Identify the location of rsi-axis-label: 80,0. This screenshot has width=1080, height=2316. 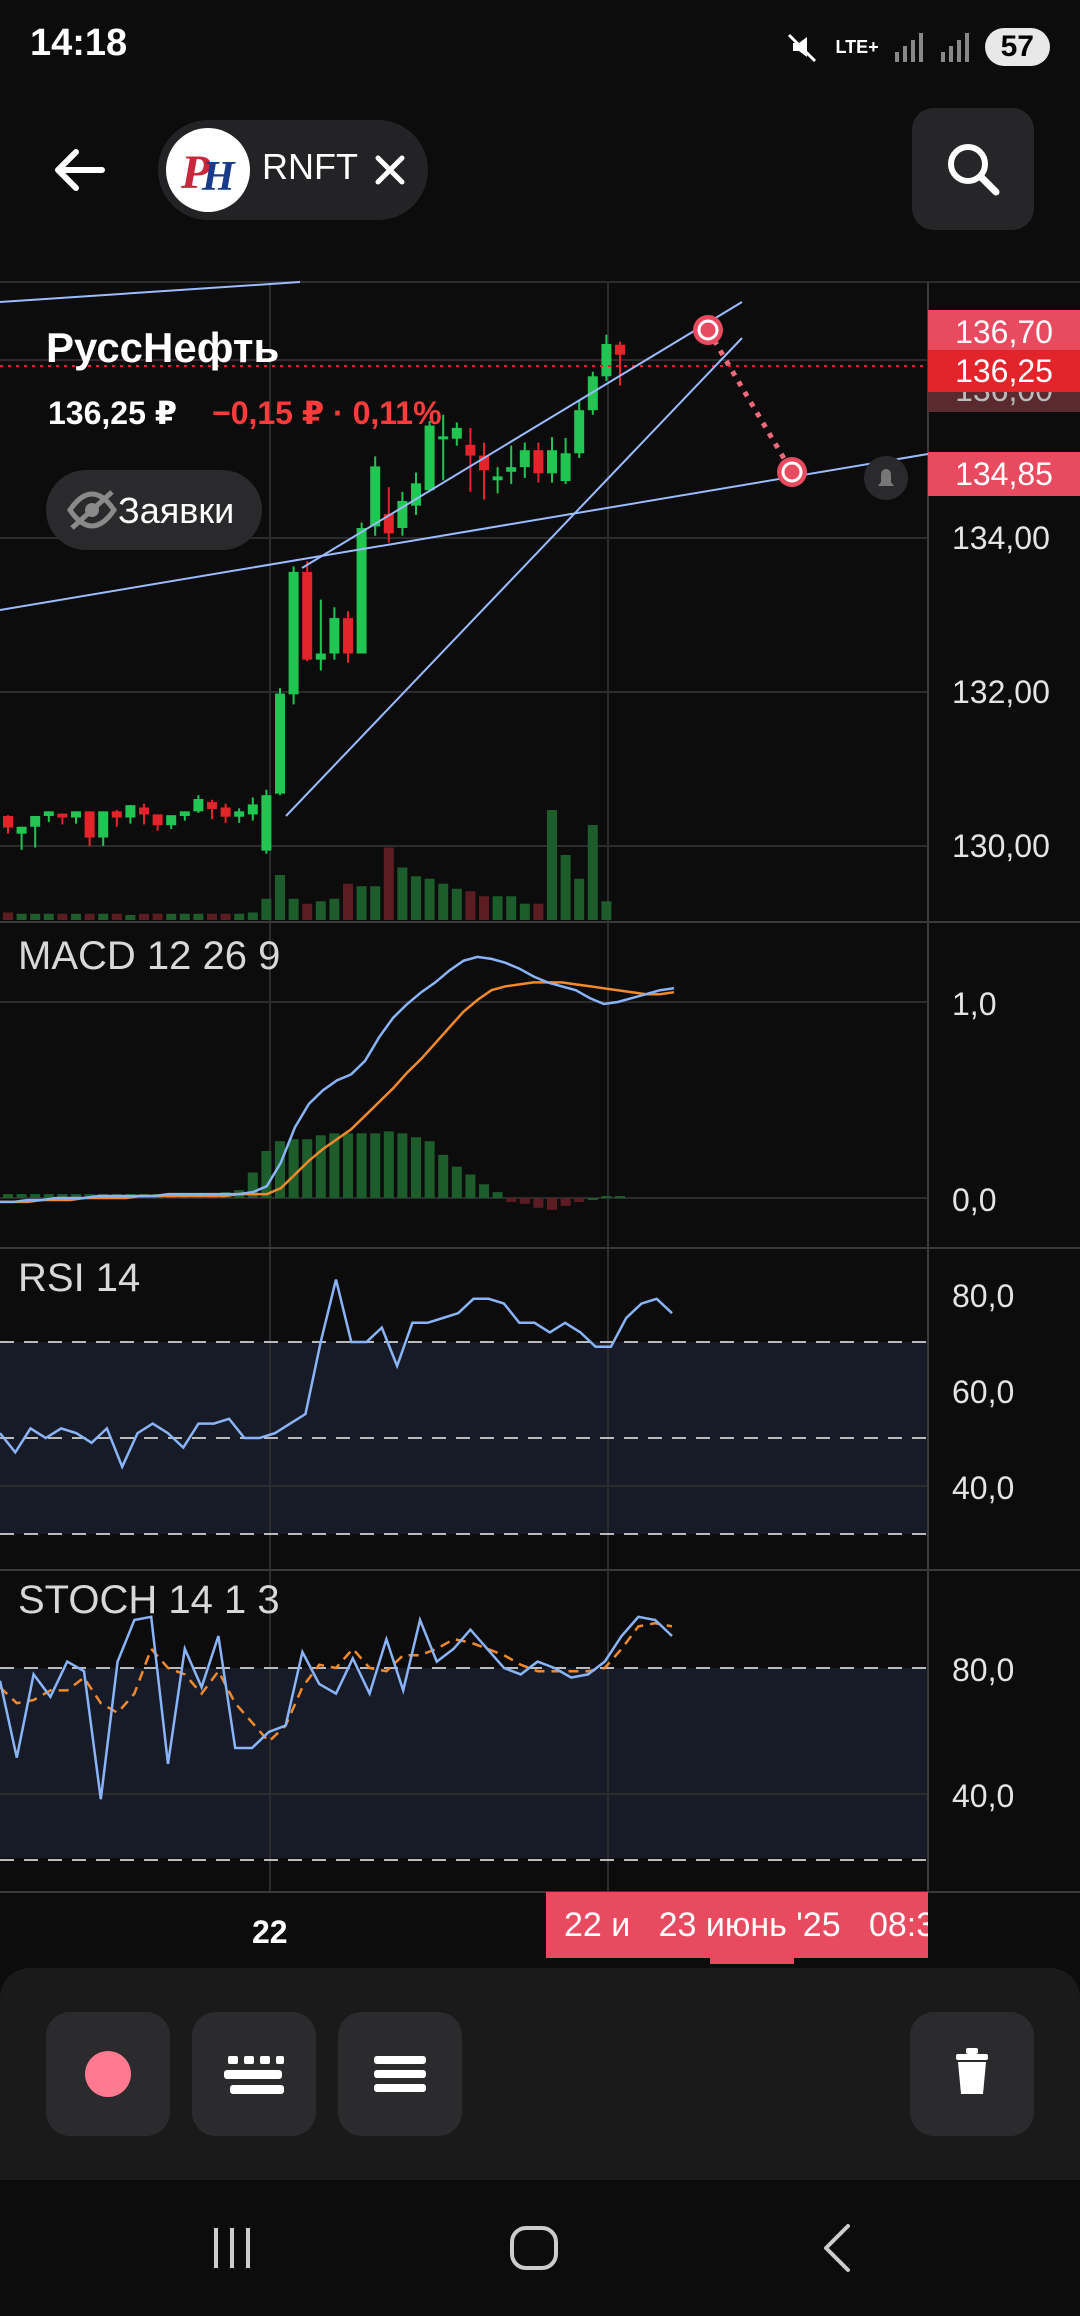
(983, 1296).